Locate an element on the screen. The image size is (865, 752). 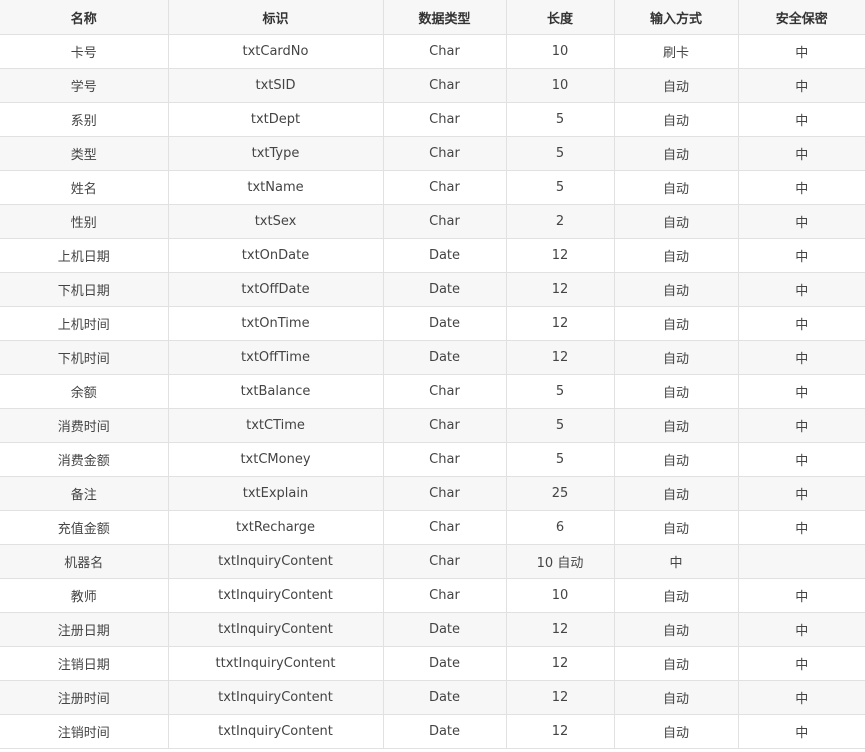
cell-length: 25 is located at coordinates (560, 493).